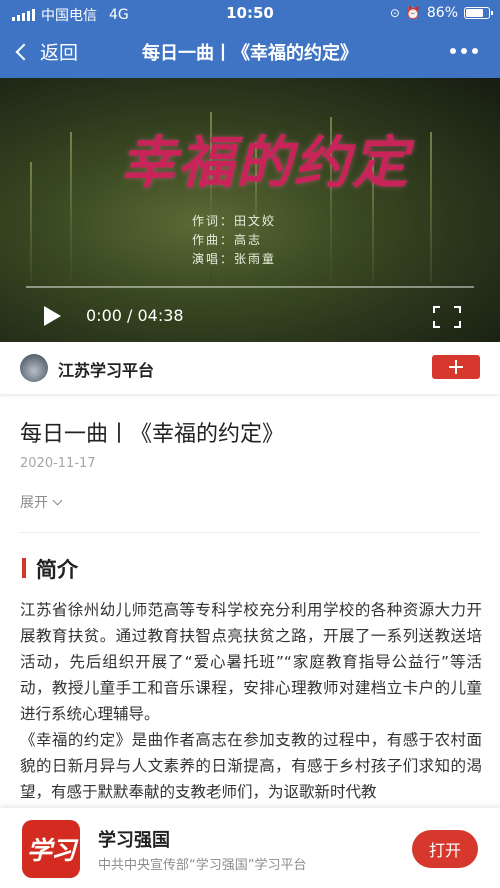  Describe the element at coordinates (24, 568) in the screenshot. I see `section-marker` at that location.